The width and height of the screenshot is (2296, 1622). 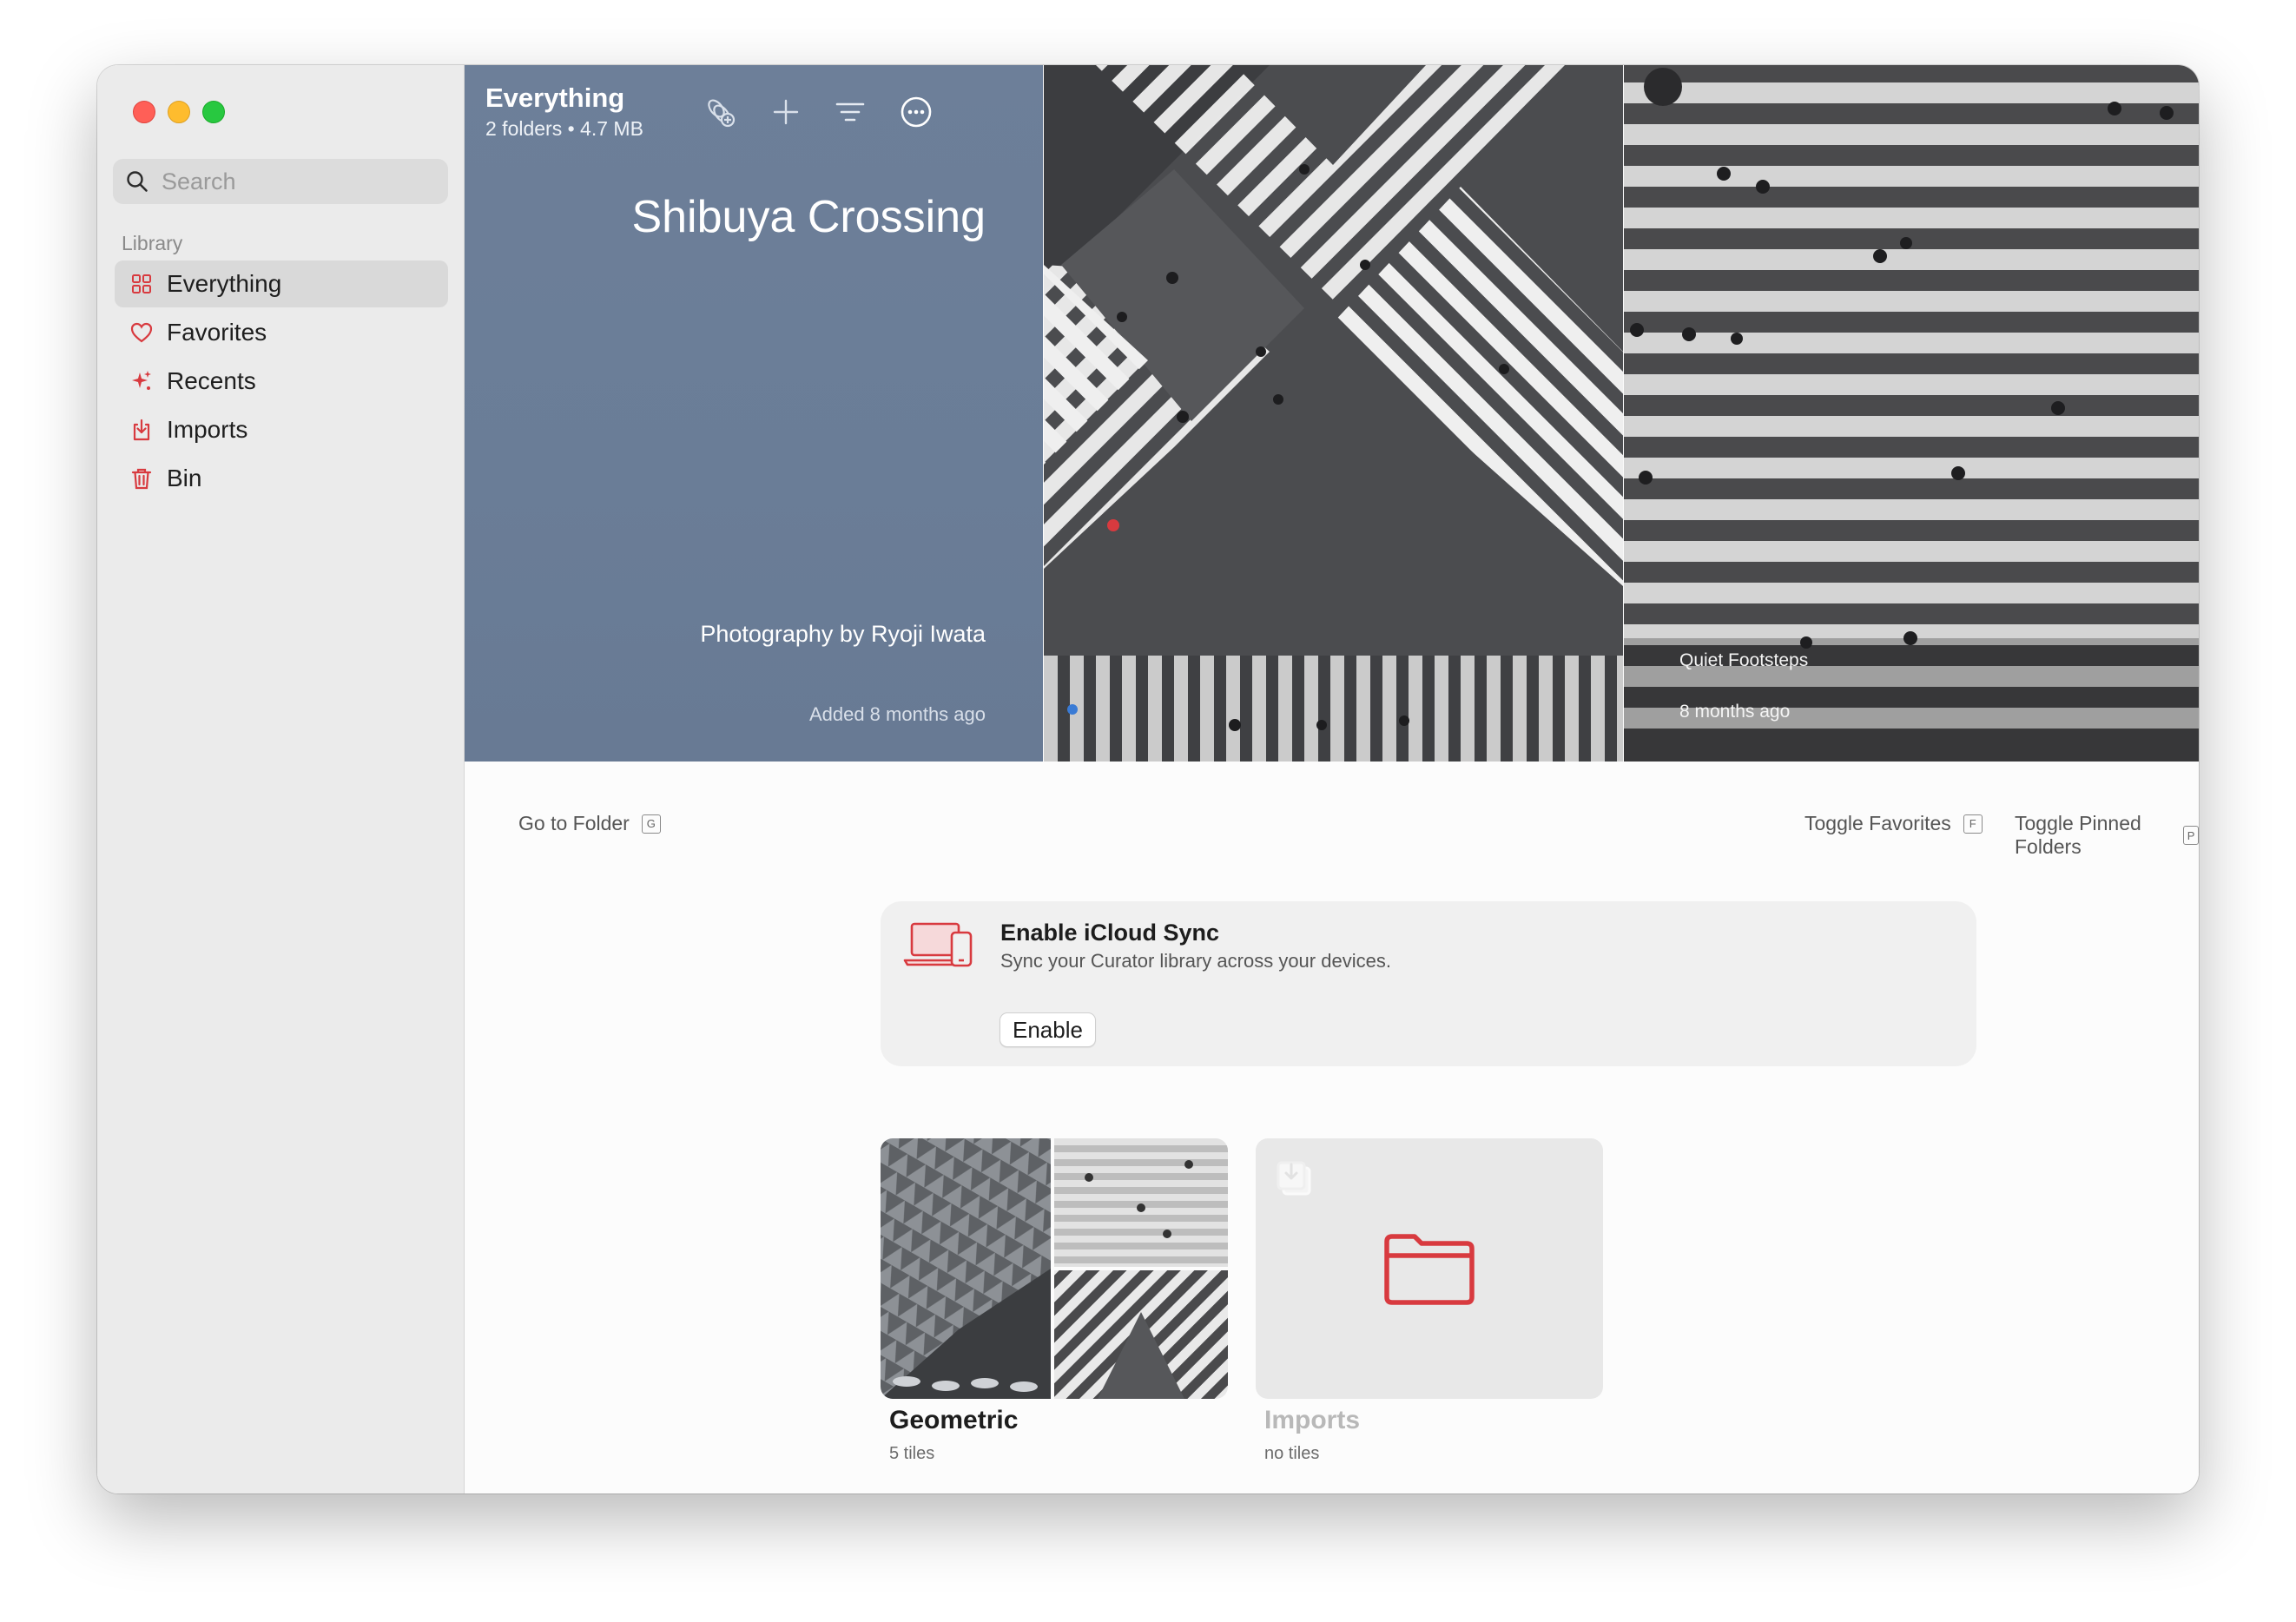 I want to click on geometric-collage-image, so click(x=1054, y=1268).